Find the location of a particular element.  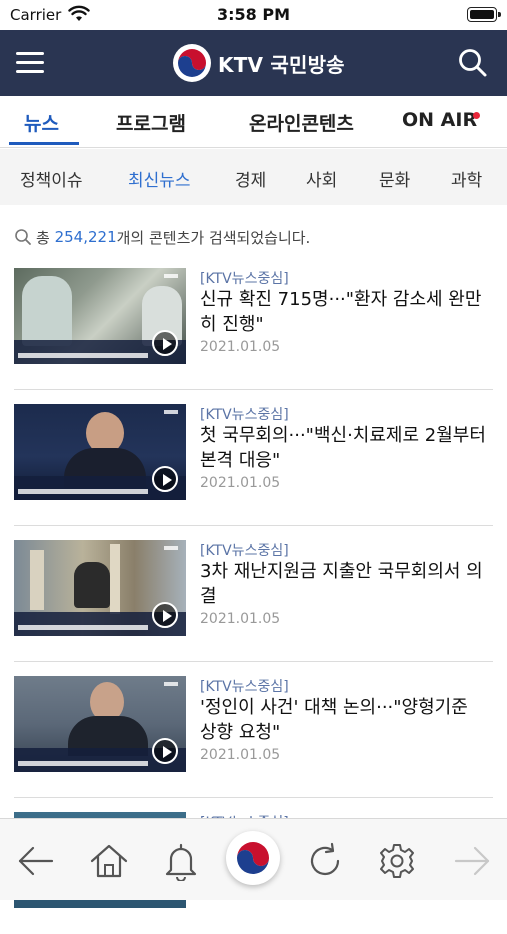

main-tab-bar: 뉴스 프로그램 온라인콘텐츠 ON AIR is located at coordinates (253, 122).